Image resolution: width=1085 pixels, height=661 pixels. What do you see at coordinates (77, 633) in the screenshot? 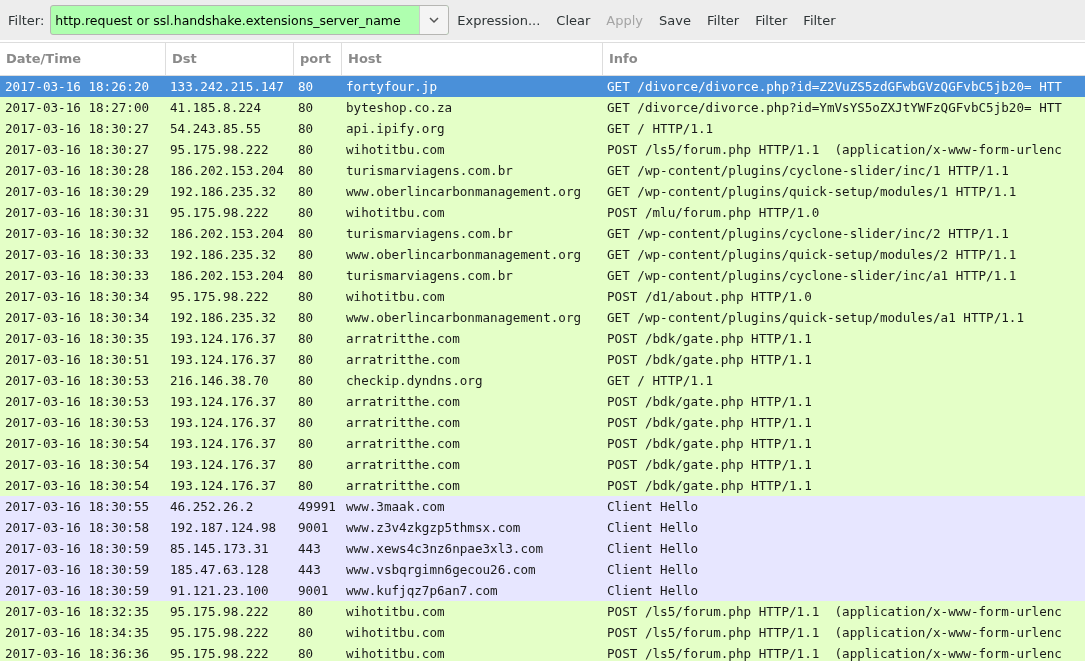
I see `table-cell-text: 2017-03-16 18:34:35` at bounding box center [77, 633].